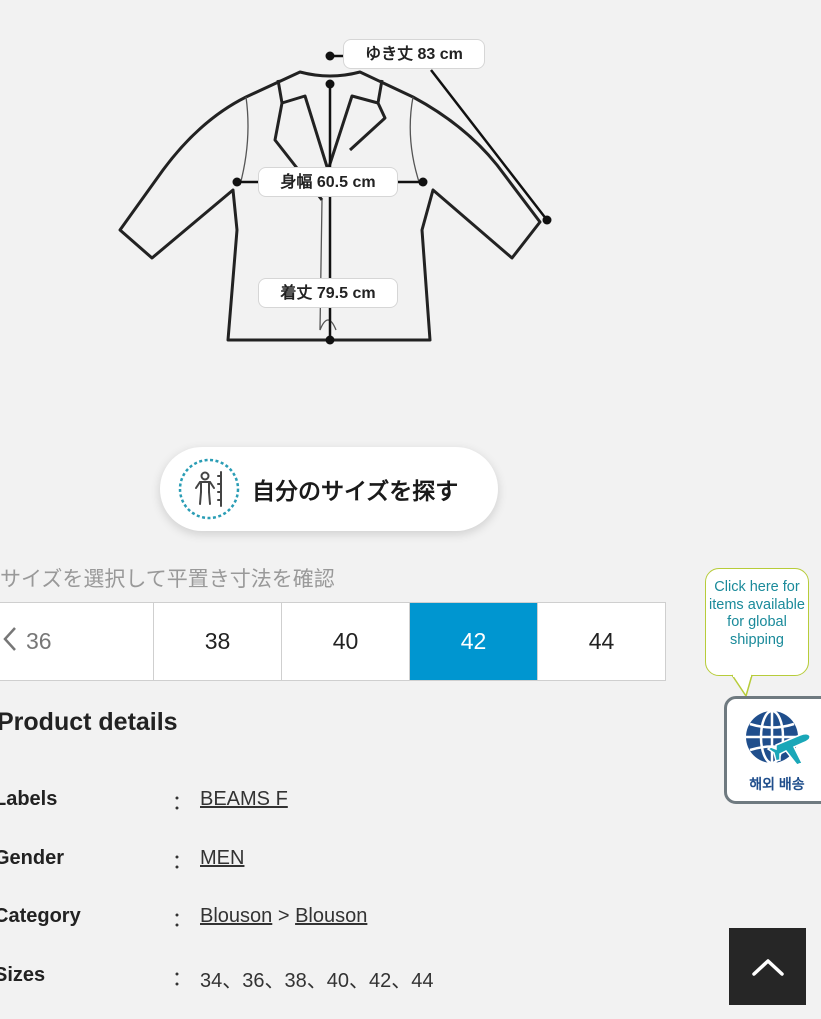  I want to click on sizes-value: 34、36、38、40、42、44, so click(317, 981).